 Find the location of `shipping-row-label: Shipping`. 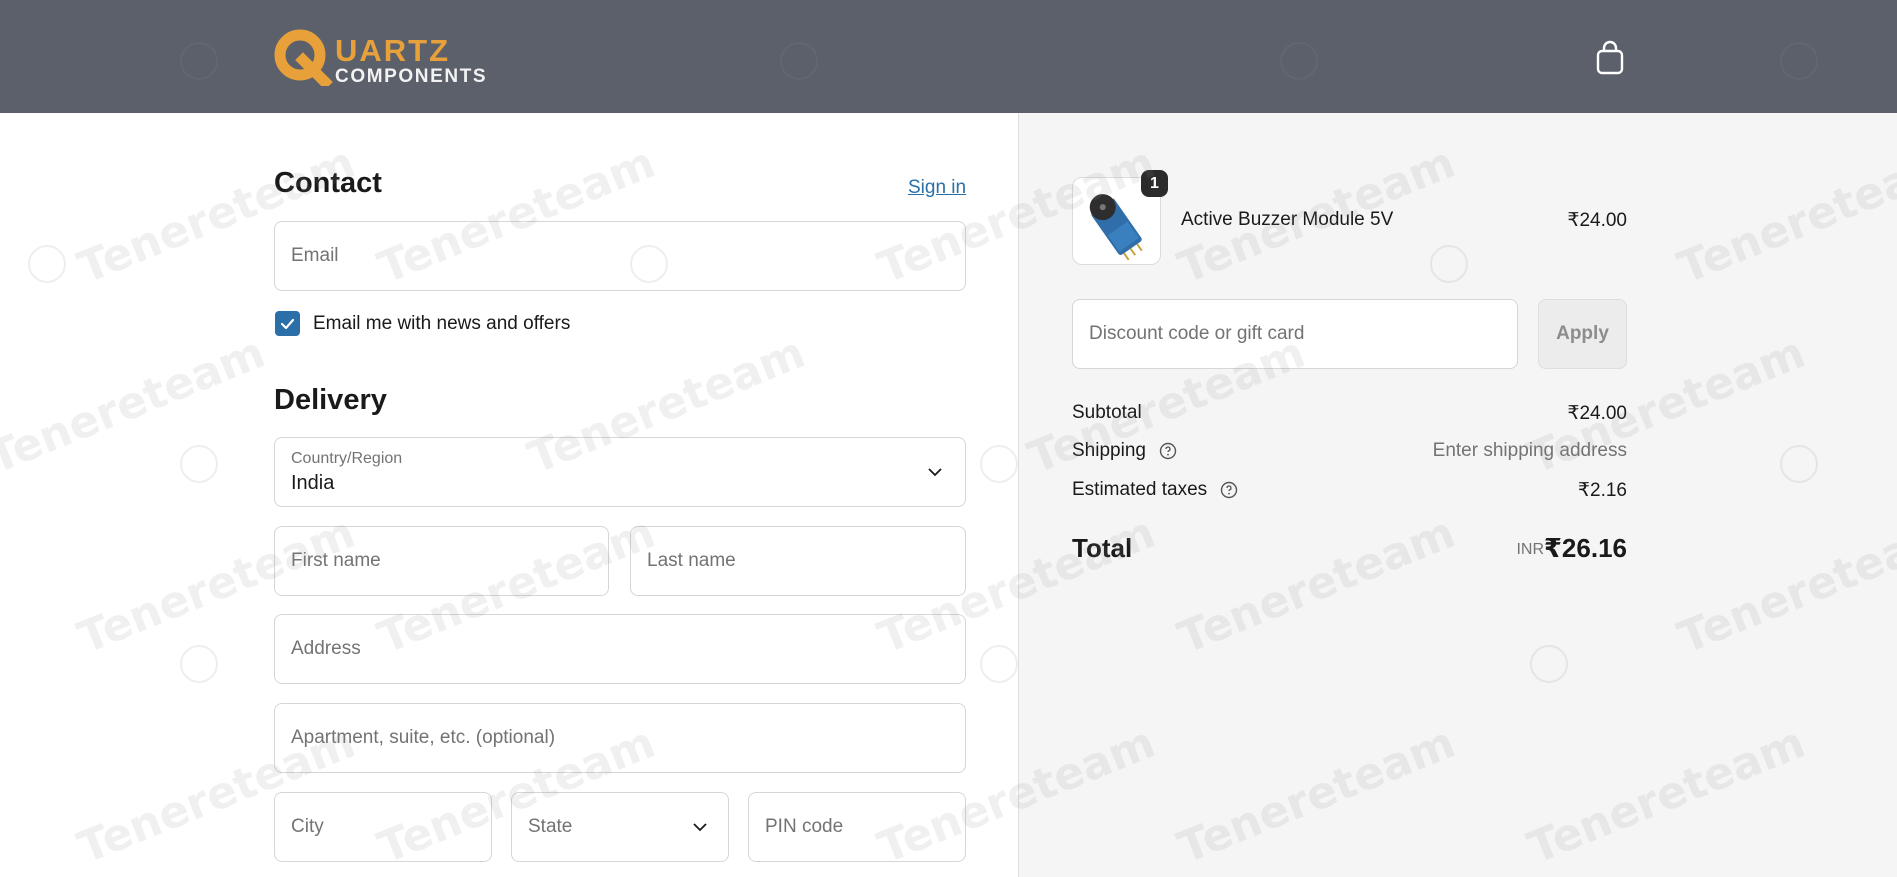

shipping-row-label: Shipping is located at coordinates (1124, 451).